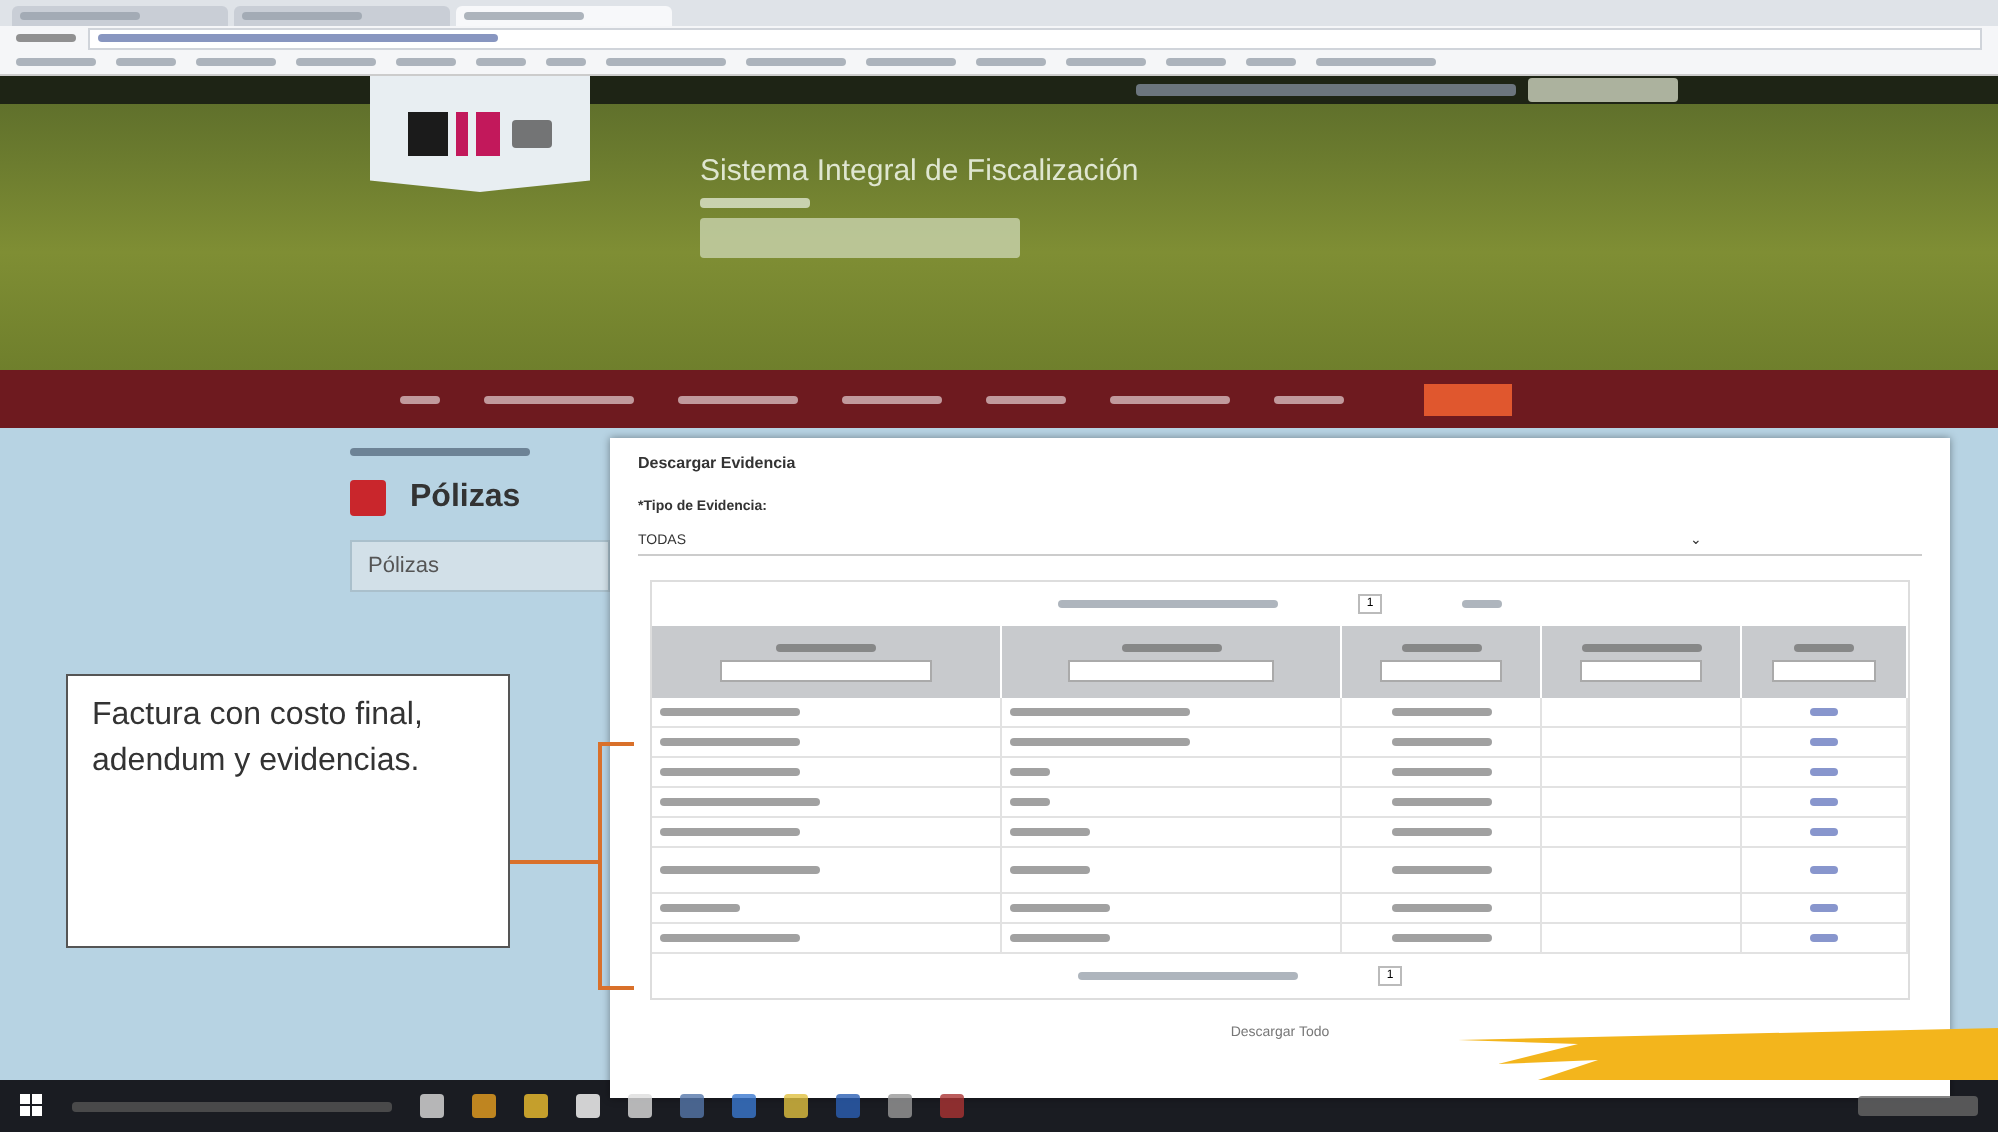  Describe the element at coordinates (232, 1106) in the screenshot. I see `taskbar-search-field` at that location.